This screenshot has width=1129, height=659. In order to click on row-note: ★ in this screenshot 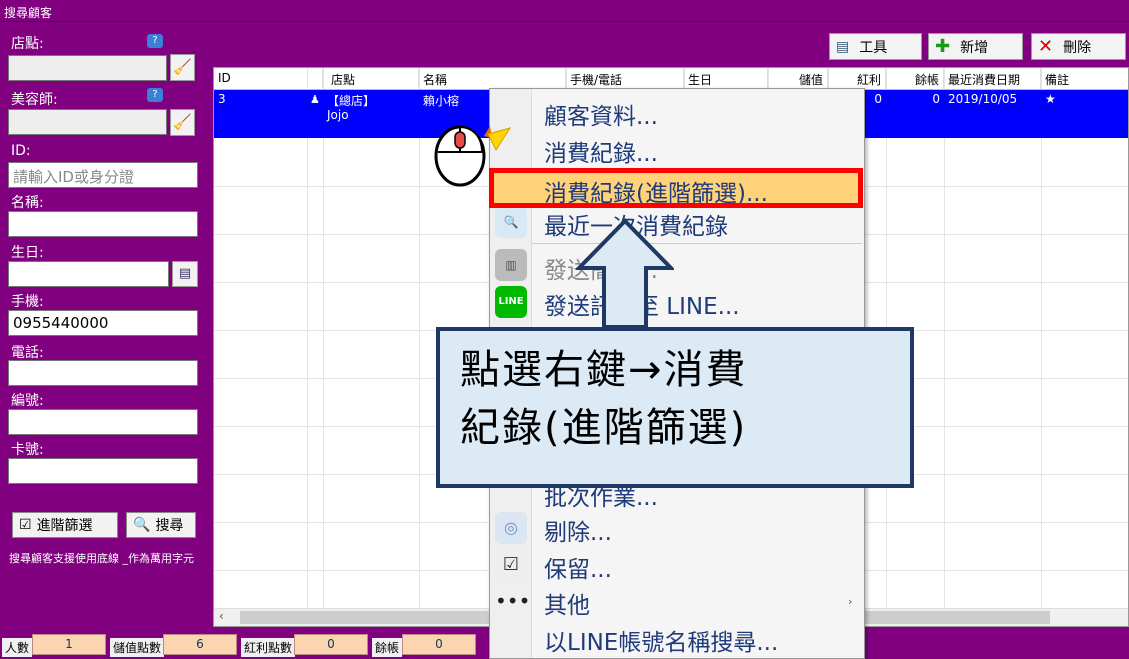, I will do `click(1050, 99)`.